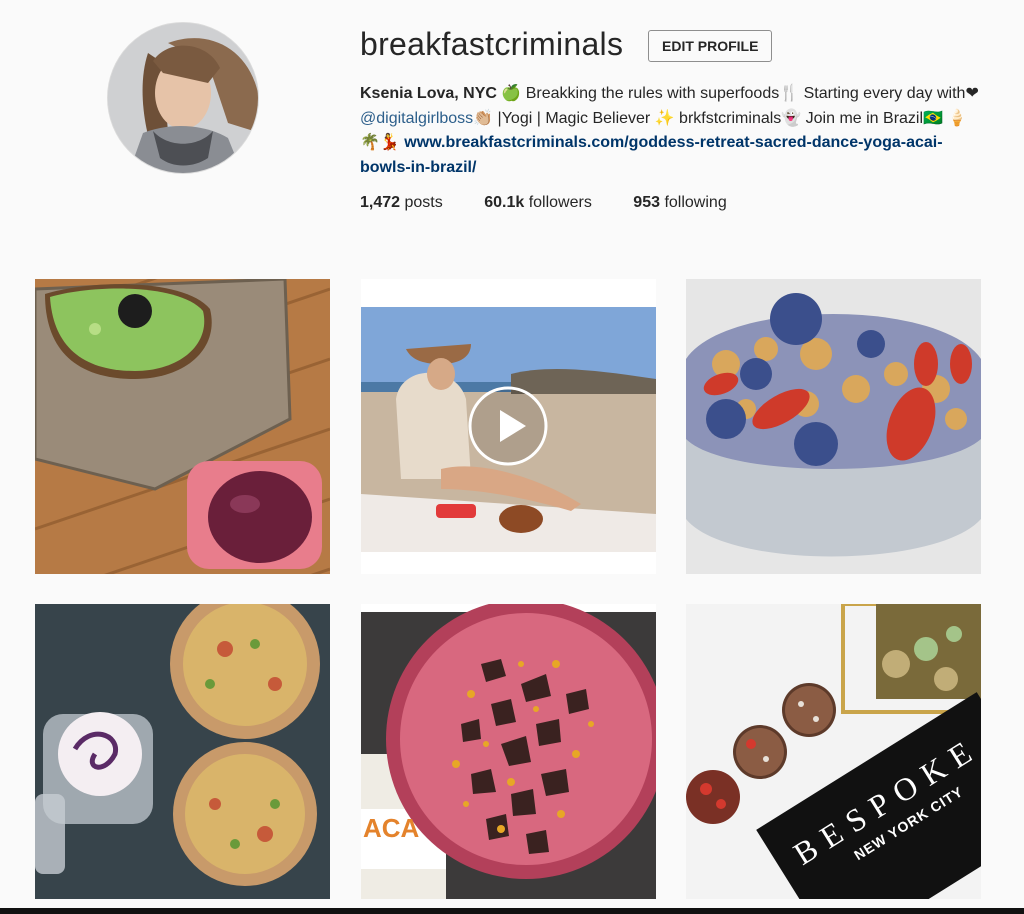  I want to click on profile-username: breakfastcriminals, so click(492, 44).